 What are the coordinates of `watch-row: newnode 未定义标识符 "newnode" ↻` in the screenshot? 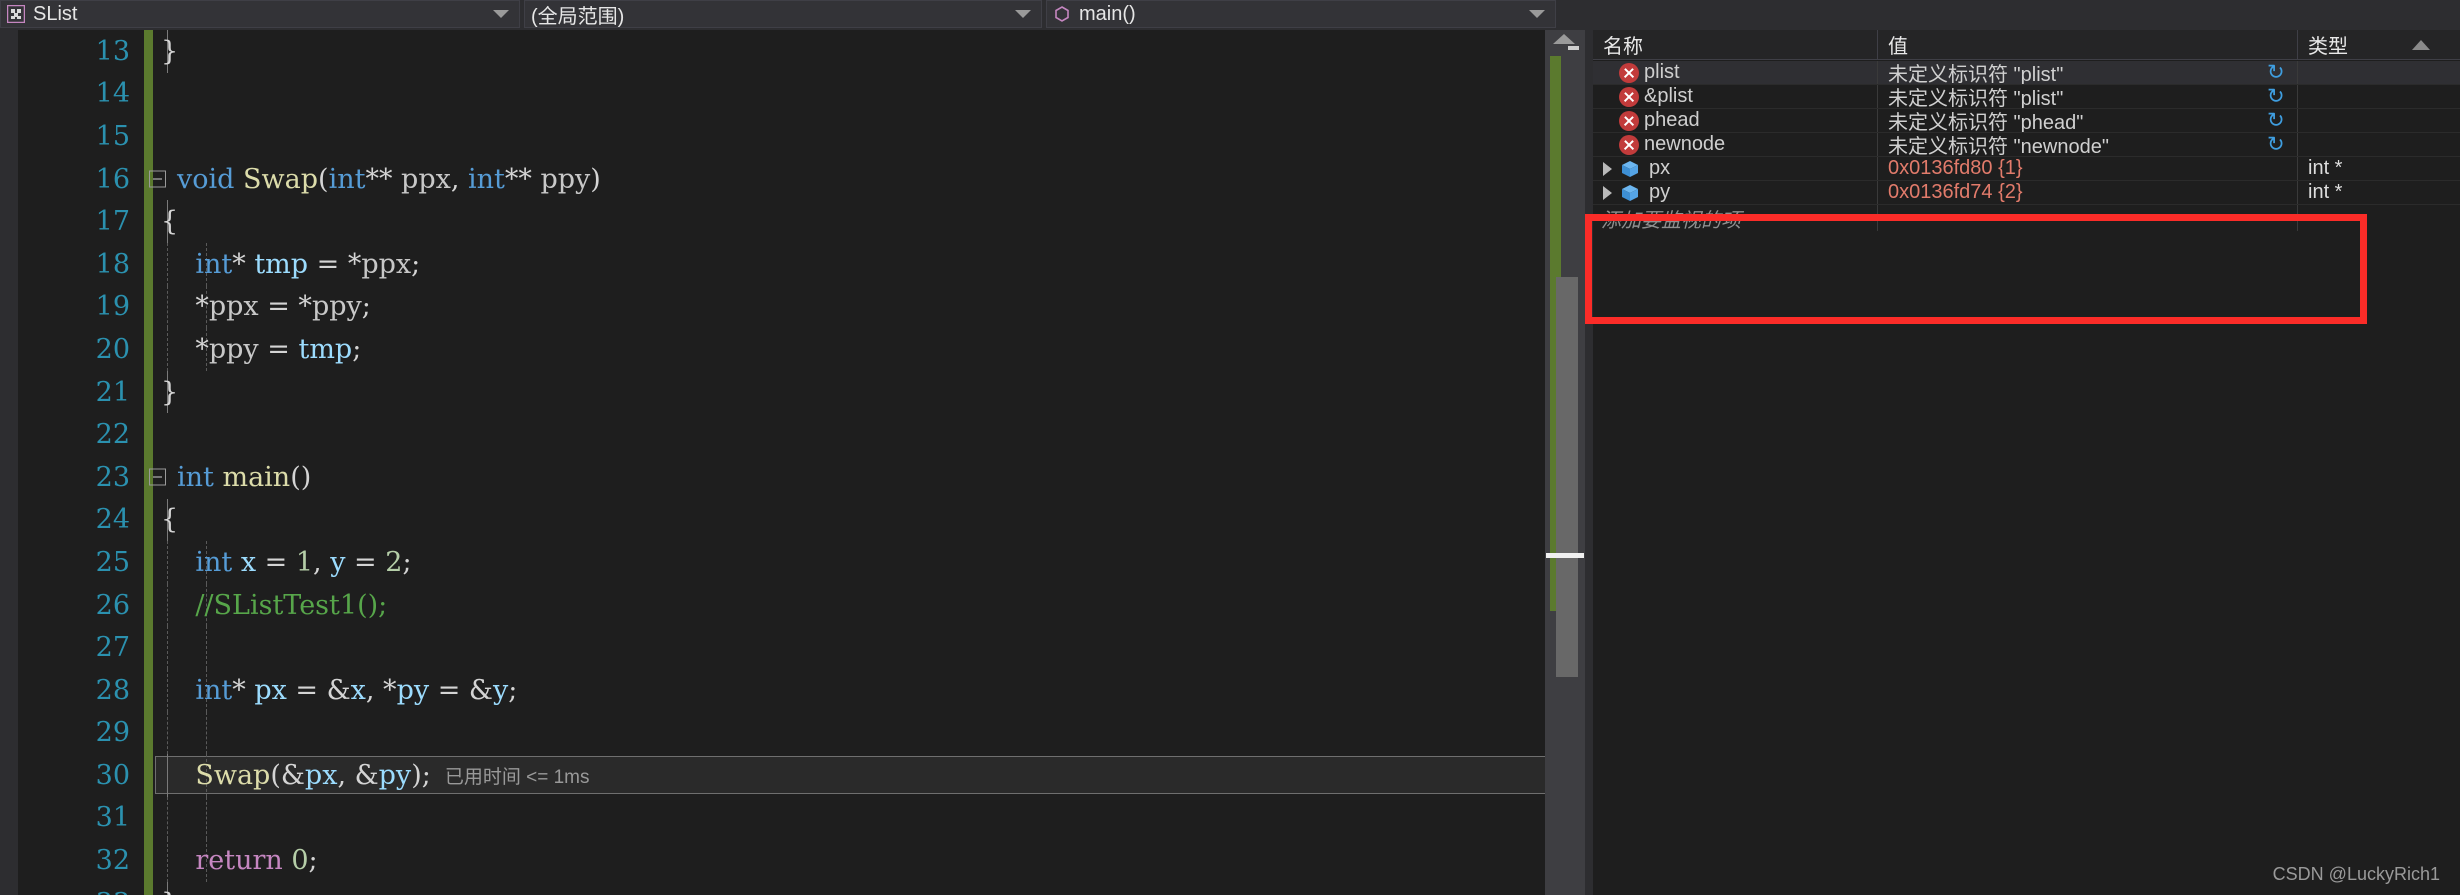 It's located at (2026, 145).